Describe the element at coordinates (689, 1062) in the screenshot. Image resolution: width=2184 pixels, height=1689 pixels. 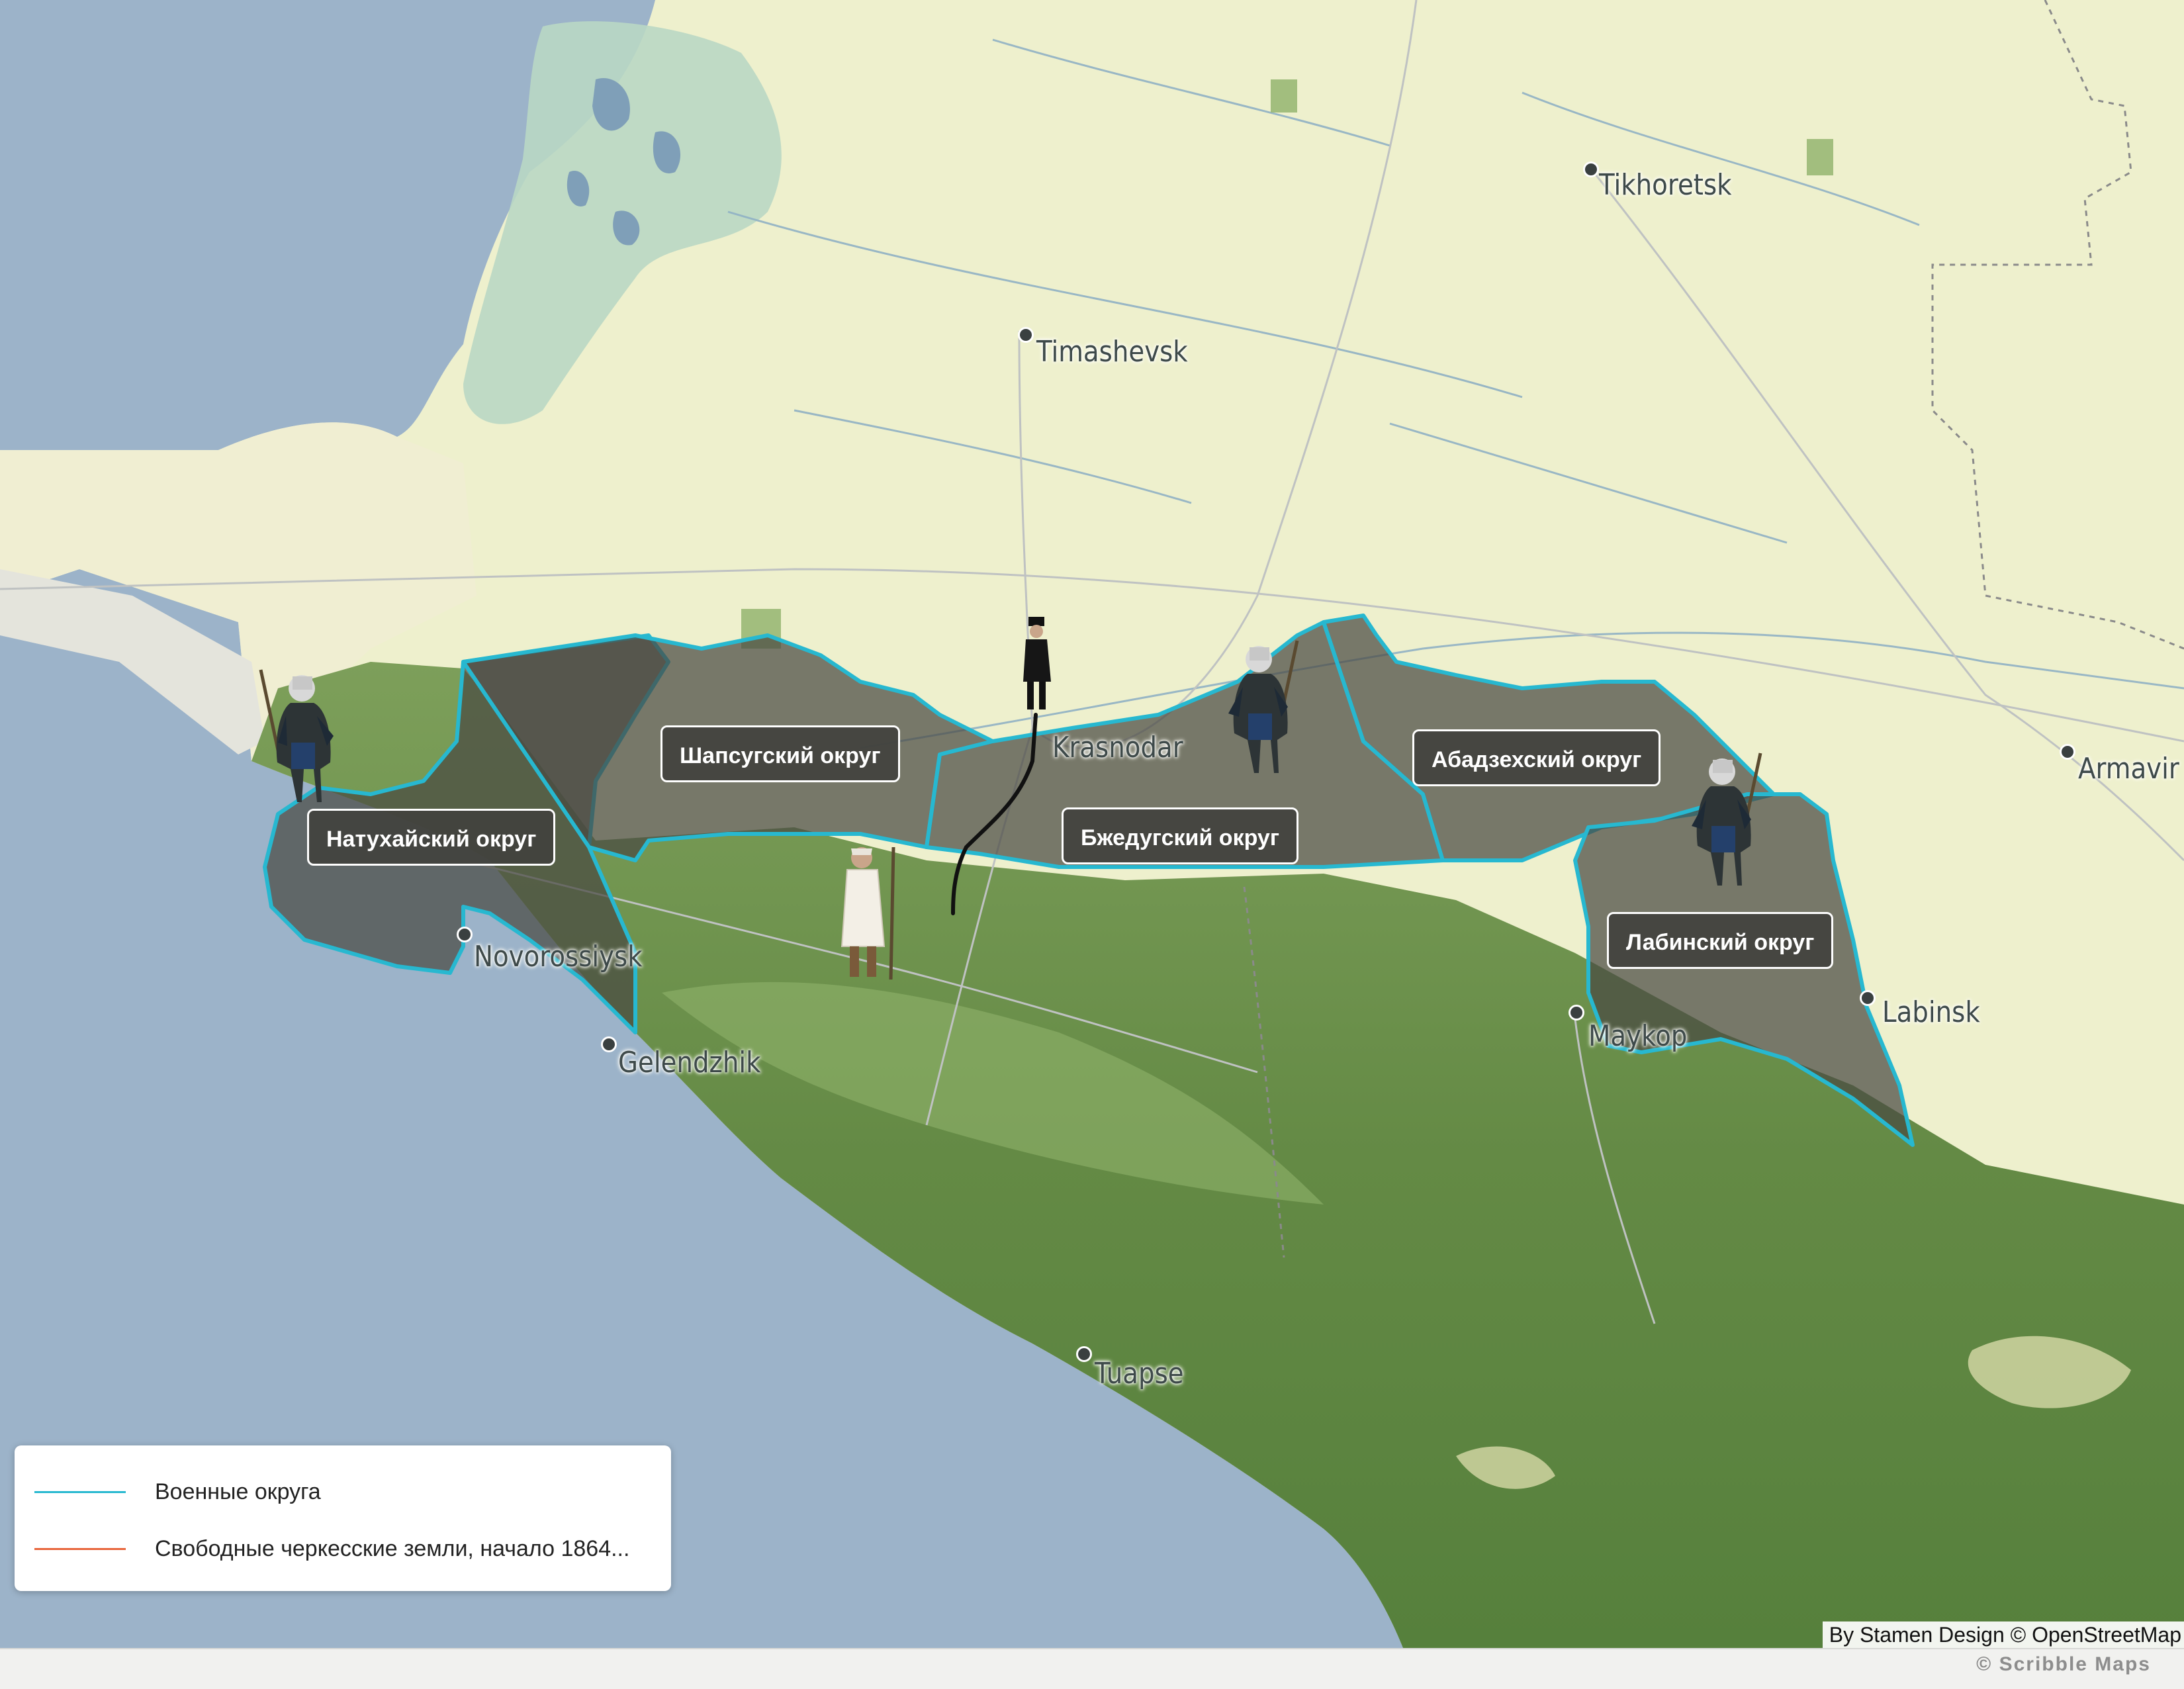
I see `city-label: Gelendzhik` at that location.